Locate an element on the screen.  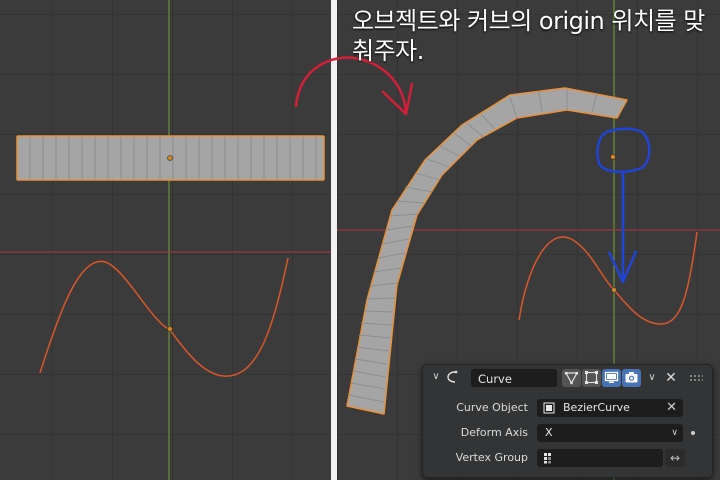
drag-grip-icon is located at coordinates (696, 378).